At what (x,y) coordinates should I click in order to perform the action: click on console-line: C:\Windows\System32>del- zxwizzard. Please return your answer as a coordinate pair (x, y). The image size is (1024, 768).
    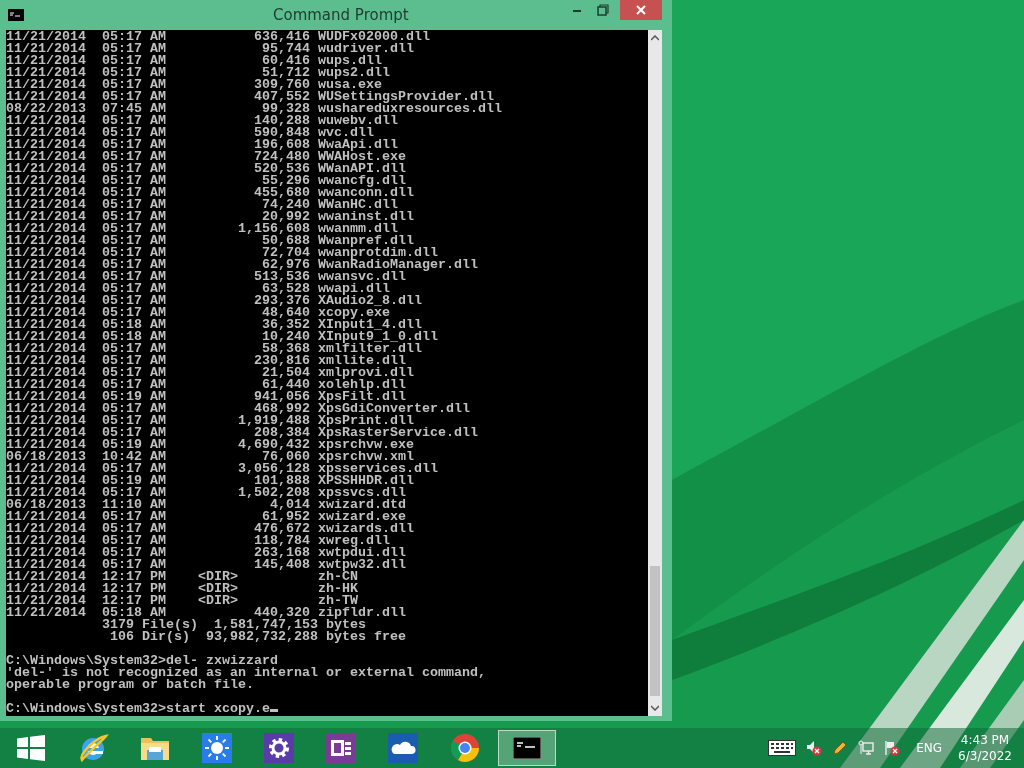
    Looking at the image, I should click on (142, 661).